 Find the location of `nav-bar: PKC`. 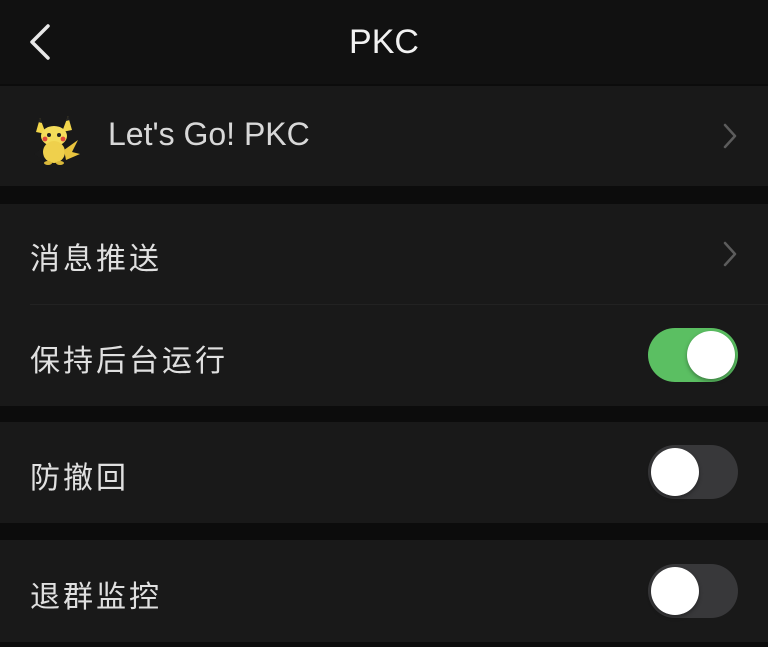

nav-bar: PKC is located at coordinates (384, 42).